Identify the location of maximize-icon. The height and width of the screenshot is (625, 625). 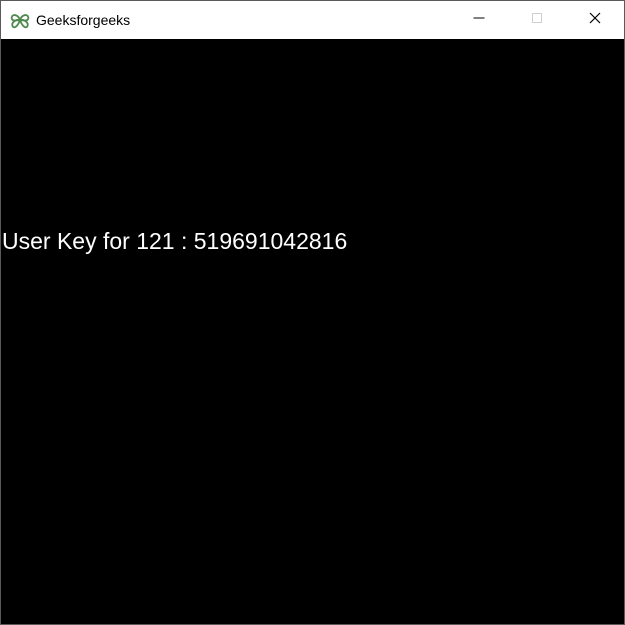
(537, 20).